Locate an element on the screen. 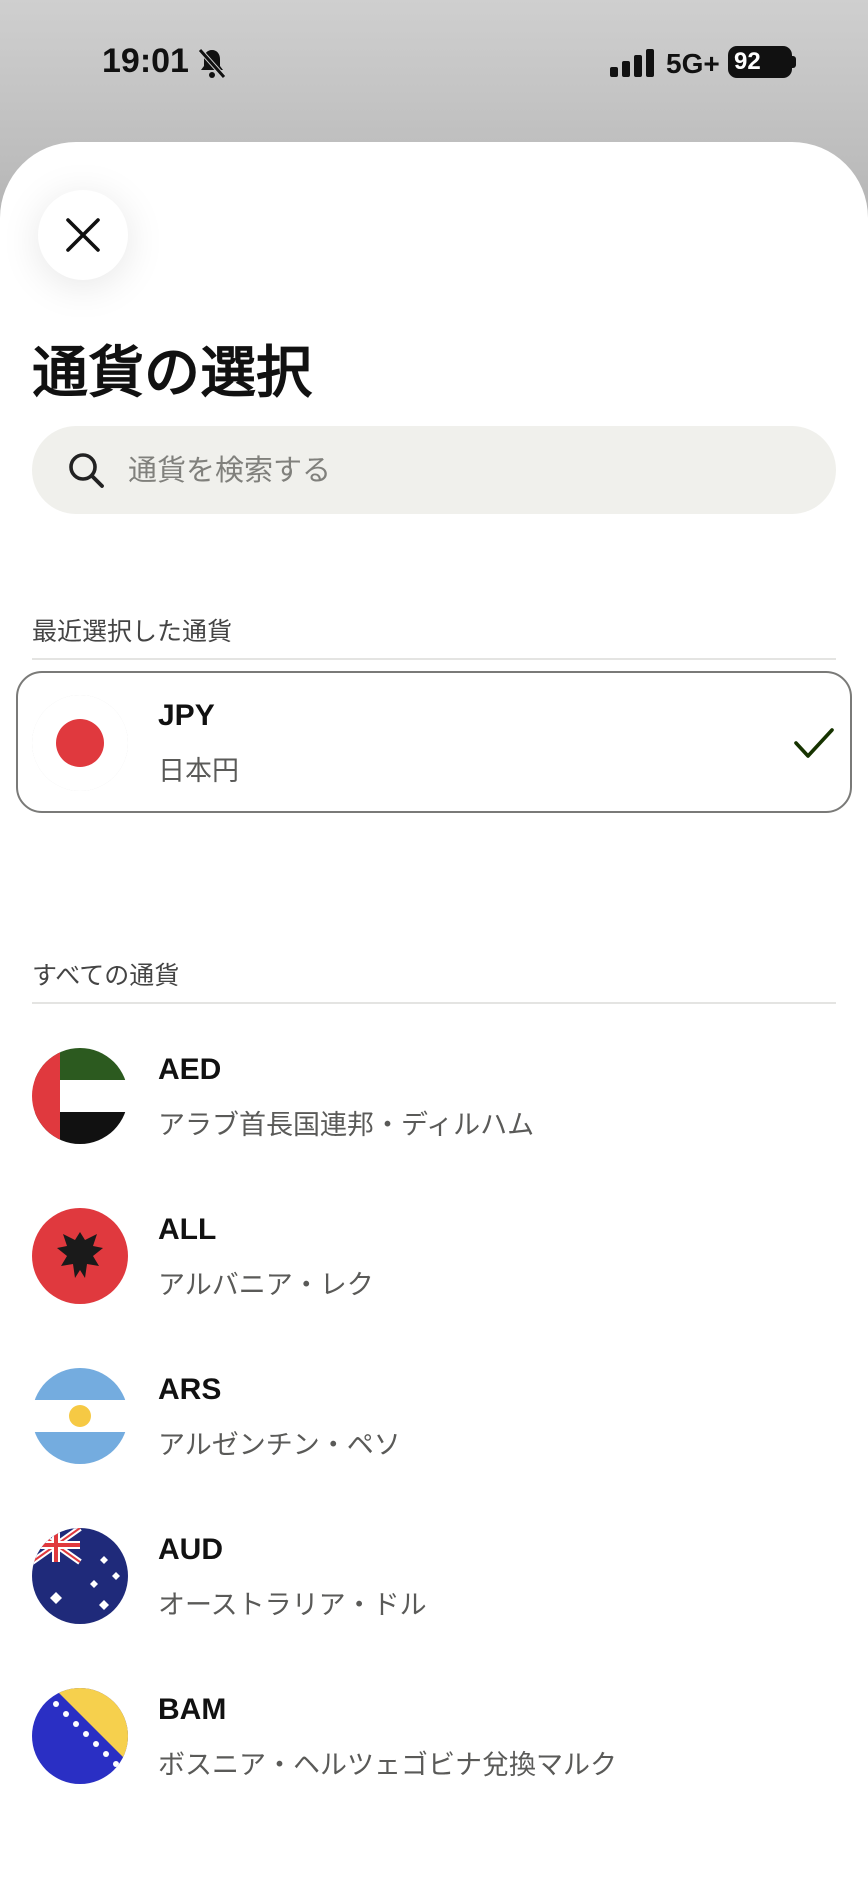 Image resolution: width=868 pixels, height=1886 pixels. argentina-flag is located at coordinates (80, 1416).